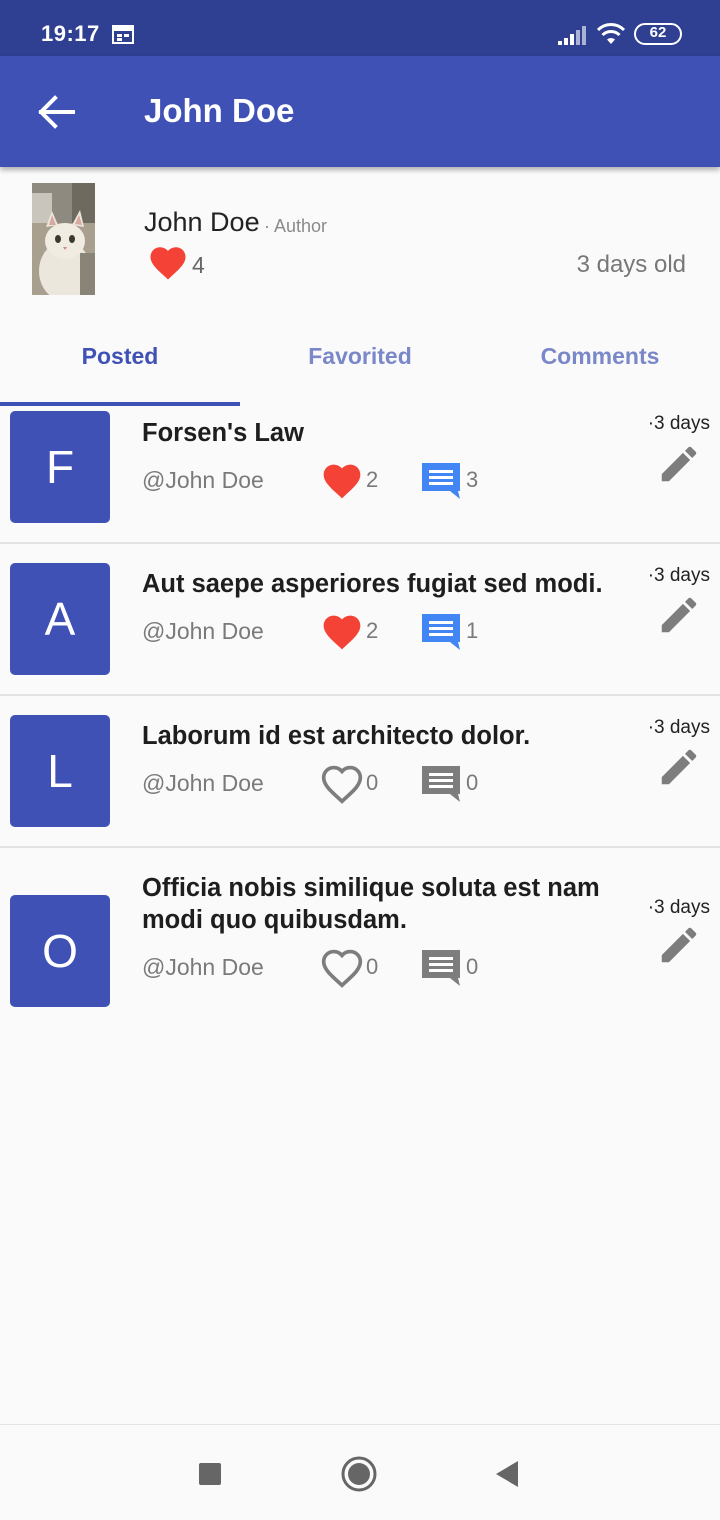 This screenshot has width=720, height=1520. I want to click on battery-icon: 62, so click(659, 35).